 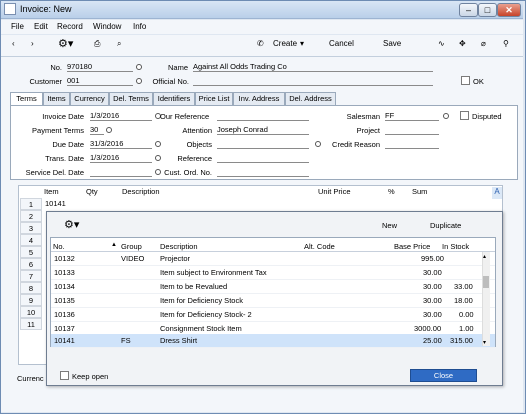 I want to click on activity-icon: ∿, so click(x=441, y=43).